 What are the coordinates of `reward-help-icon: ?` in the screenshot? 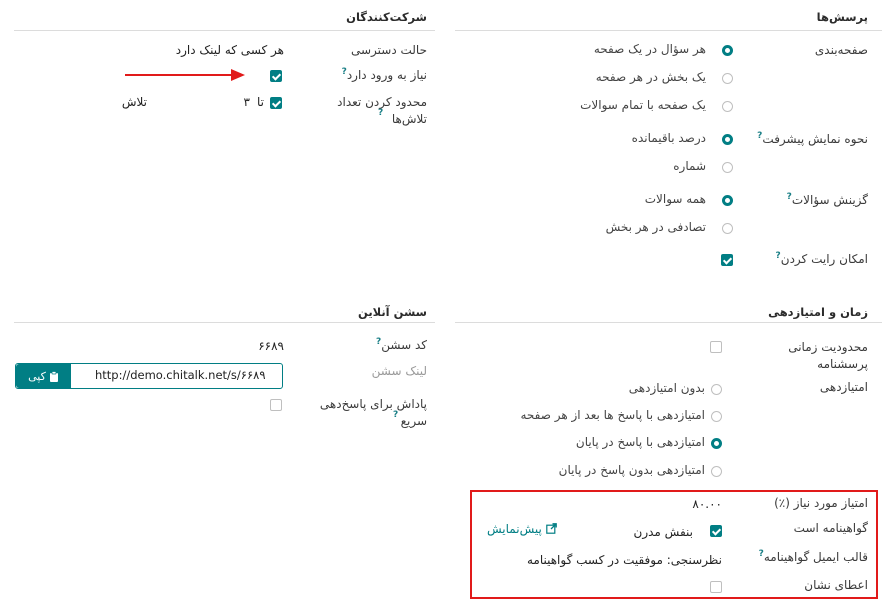 It's located at (395, 415).